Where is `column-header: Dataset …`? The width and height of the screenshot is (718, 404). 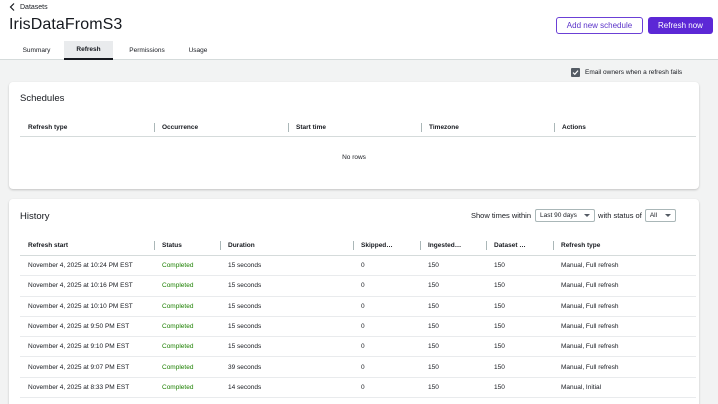 column-header: Dataset … is located at coordinates (519, 245).